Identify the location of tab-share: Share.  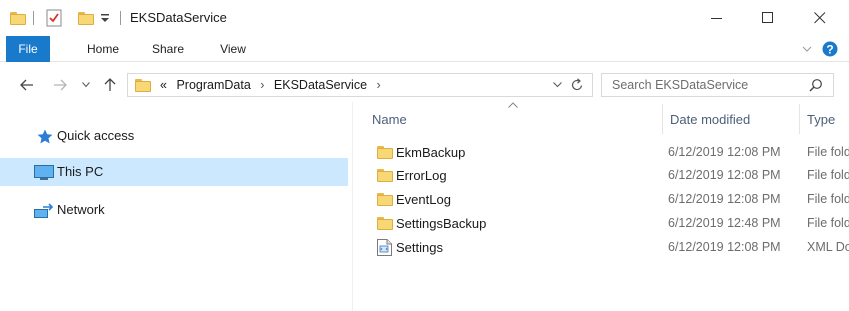
(168, 49).